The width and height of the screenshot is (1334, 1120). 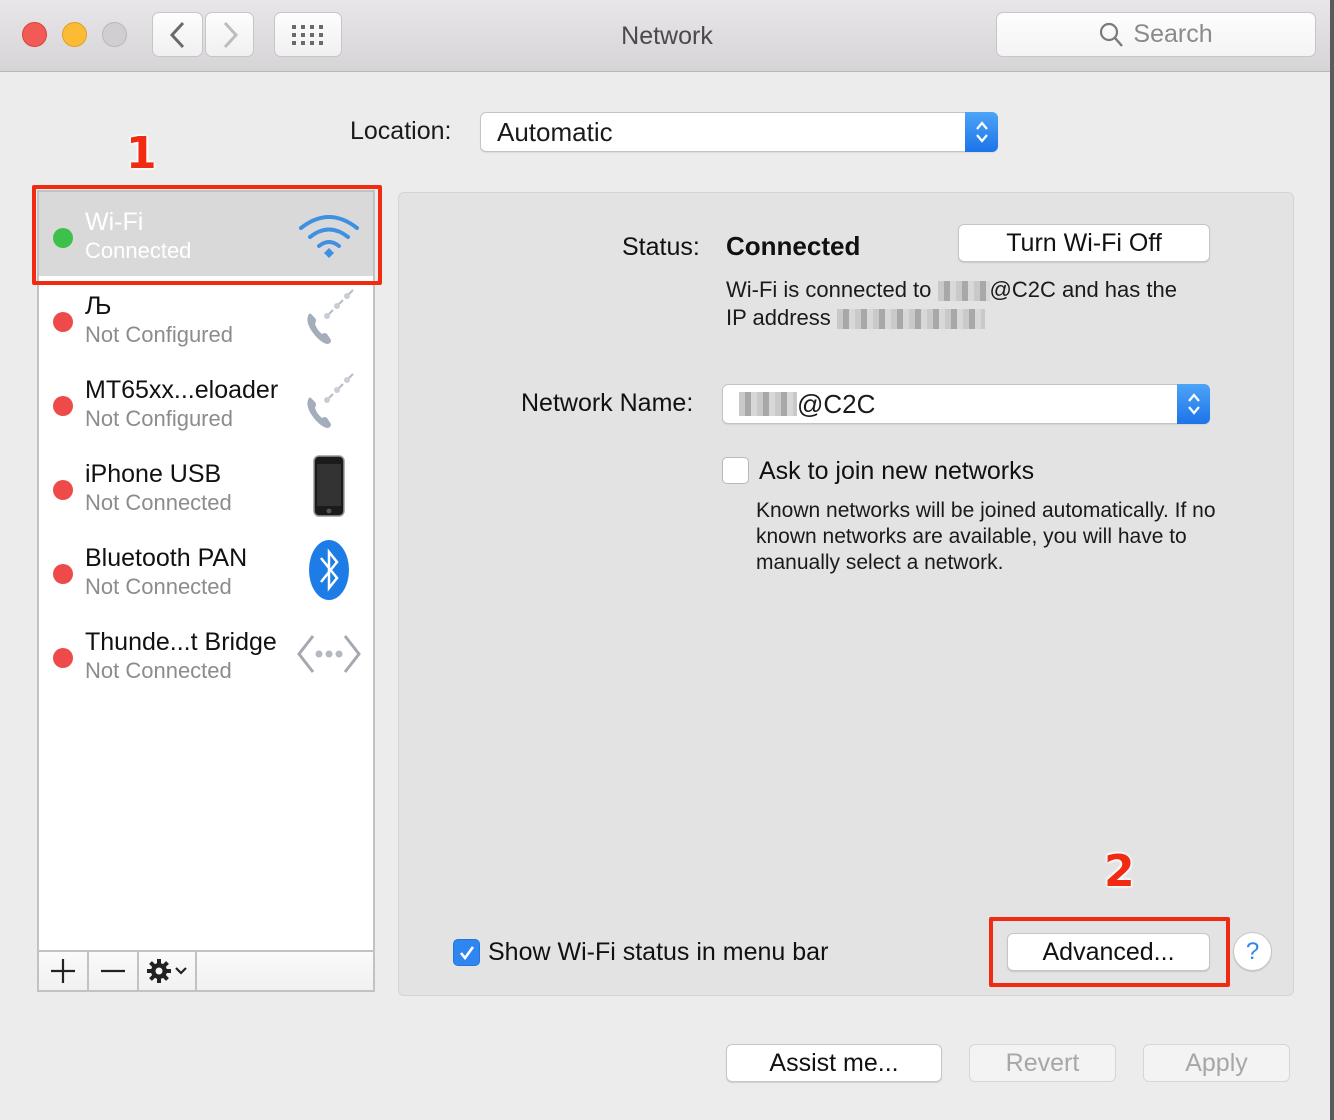 I want to click on search-icon, so click(x=1112, y=34).